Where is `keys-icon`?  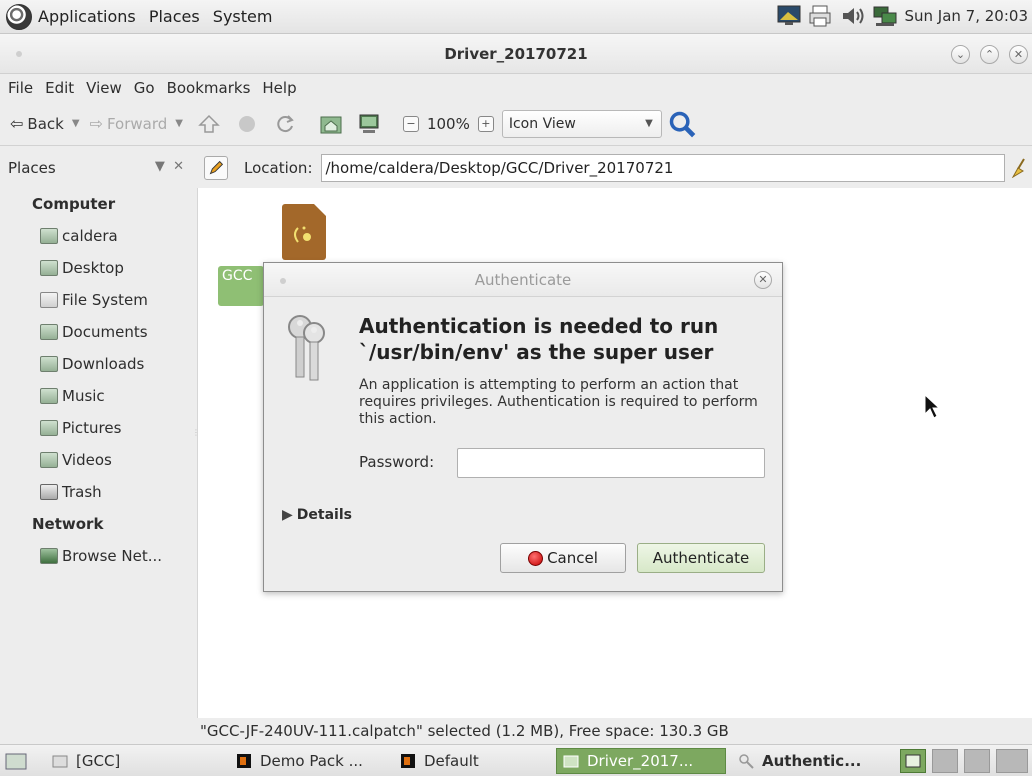
keys-icon is located at coordinates (306, 348).